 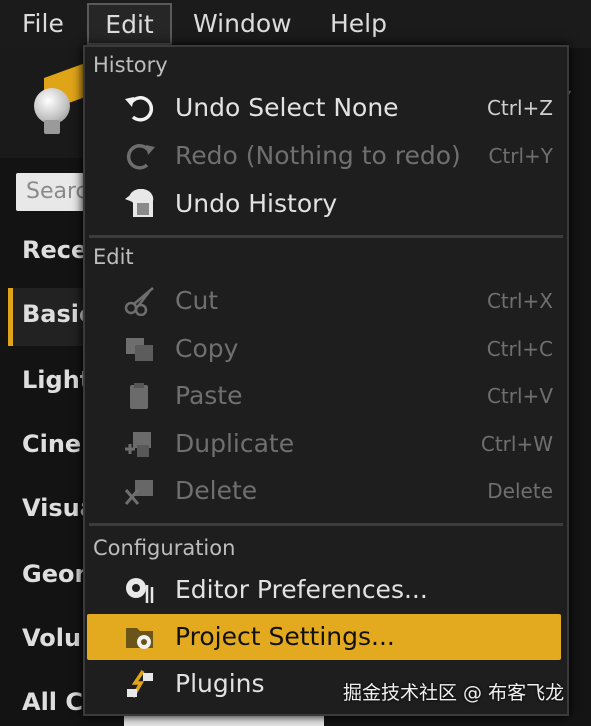 I want to click on menu-file: File, so click(x=43, y=24).